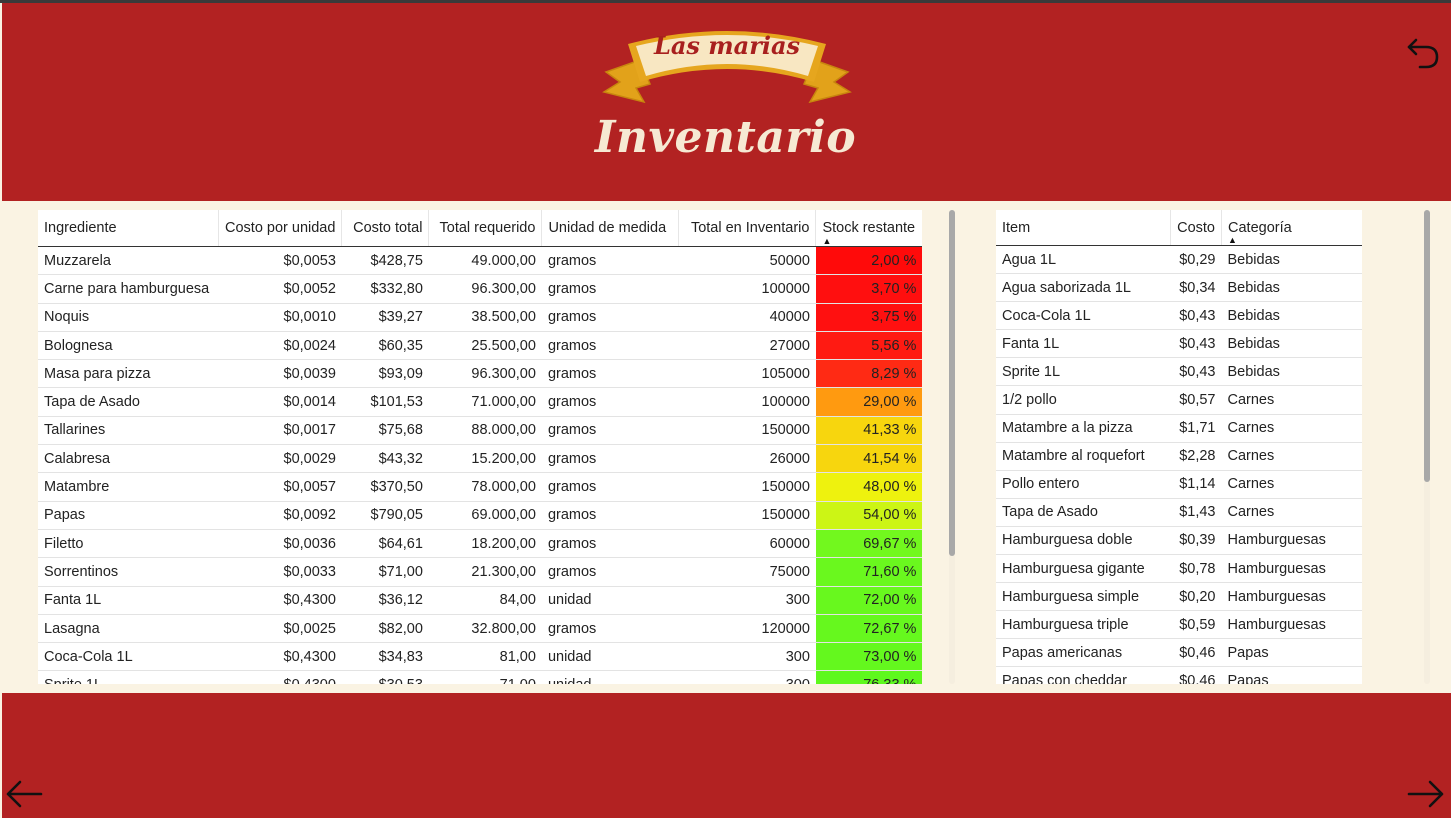 Image resolution: width=1451 pixels, height=818 pixels. What do you see at coordinates (128, 374) in the screenshot?
I see `cell-ingrediente: Masa para pizza` at bounding box center [128, 374].